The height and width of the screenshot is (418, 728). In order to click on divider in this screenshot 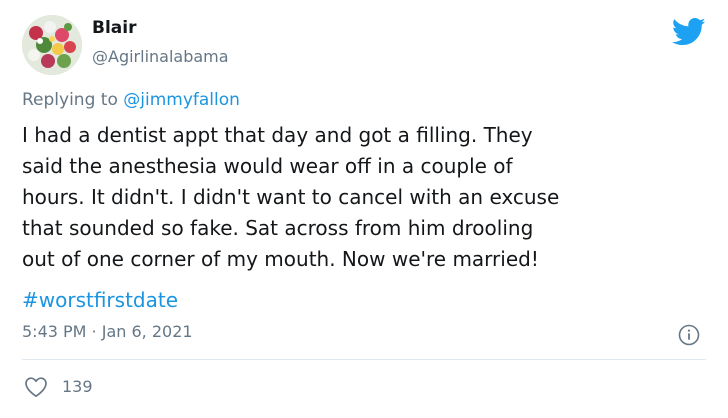, I will do `click(364, 359)`.